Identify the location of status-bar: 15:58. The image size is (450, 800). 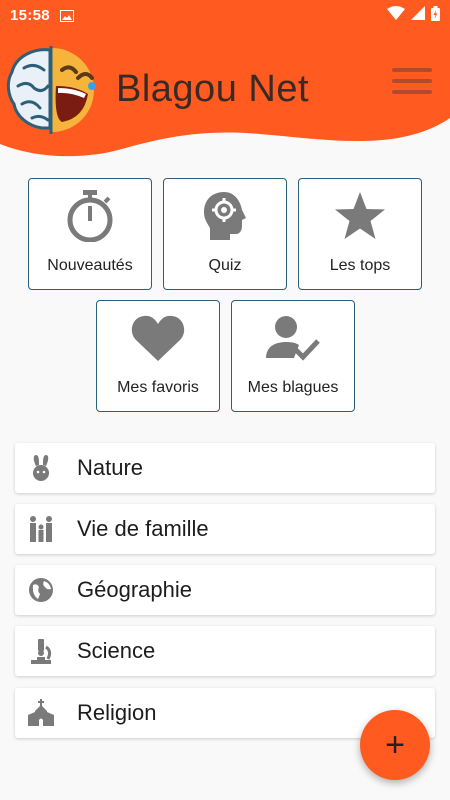
(225, 15).